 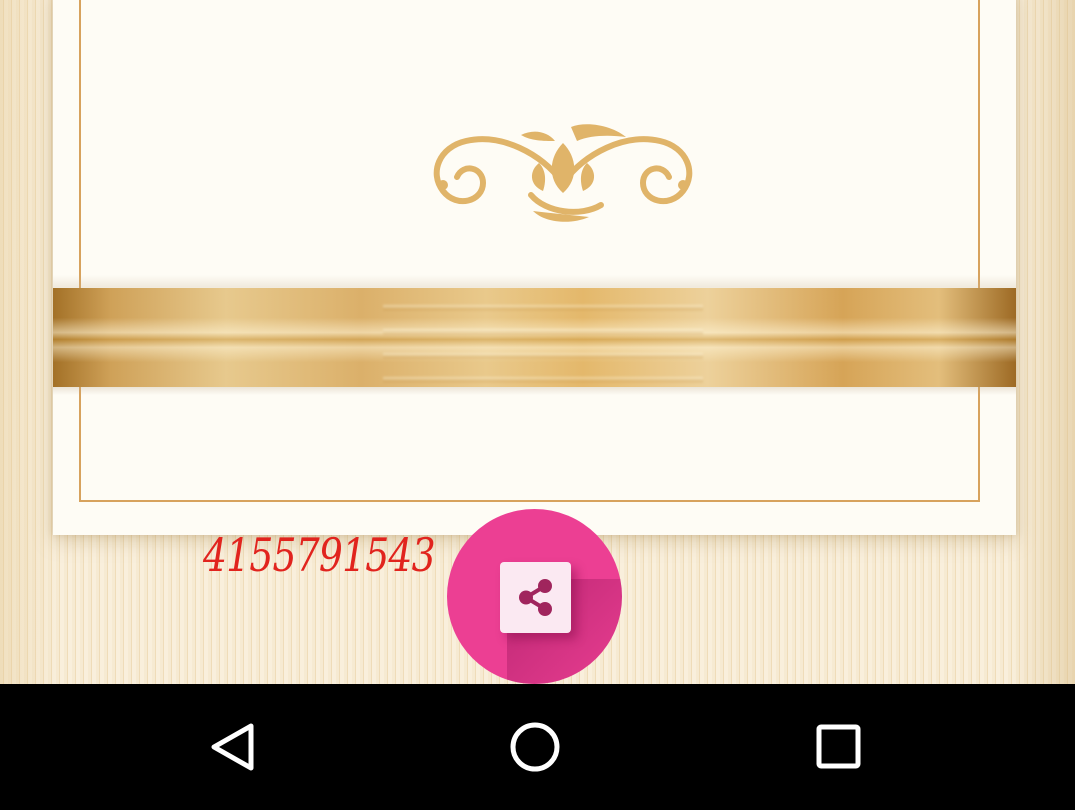 I want to click on share-icon-box, so click(x=535, y=597).